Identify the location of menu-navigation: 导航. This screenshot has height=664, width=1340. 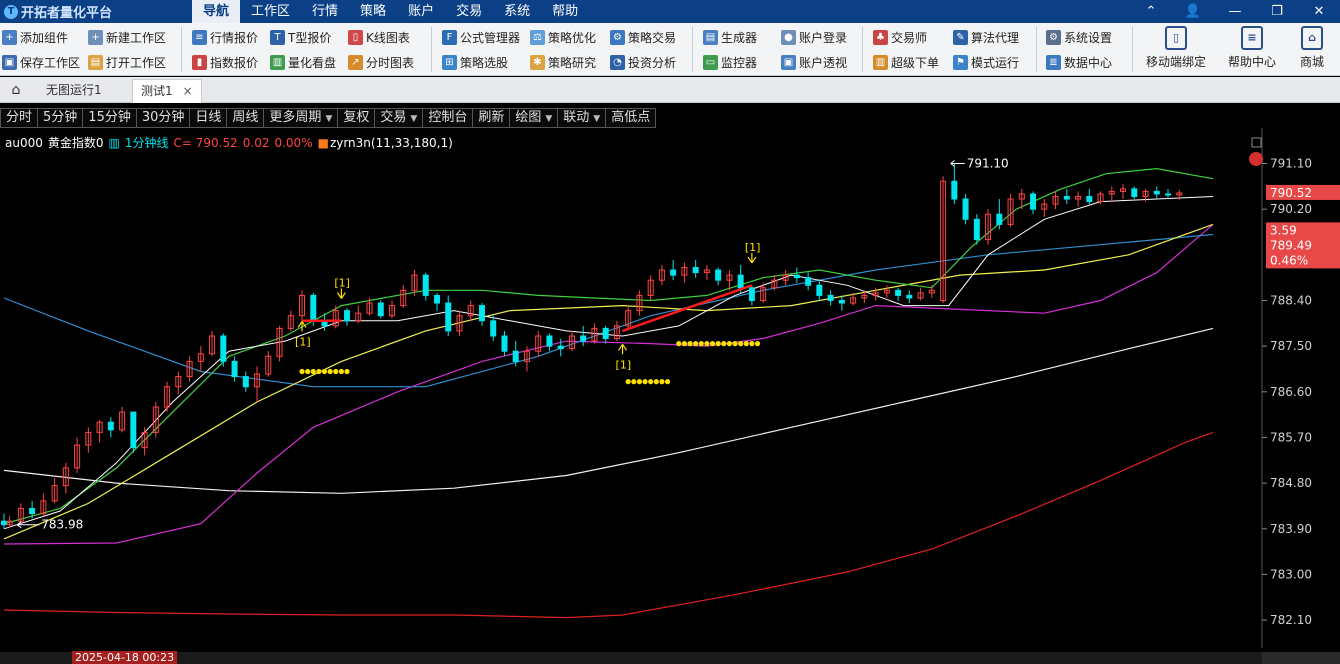
(216, 11).